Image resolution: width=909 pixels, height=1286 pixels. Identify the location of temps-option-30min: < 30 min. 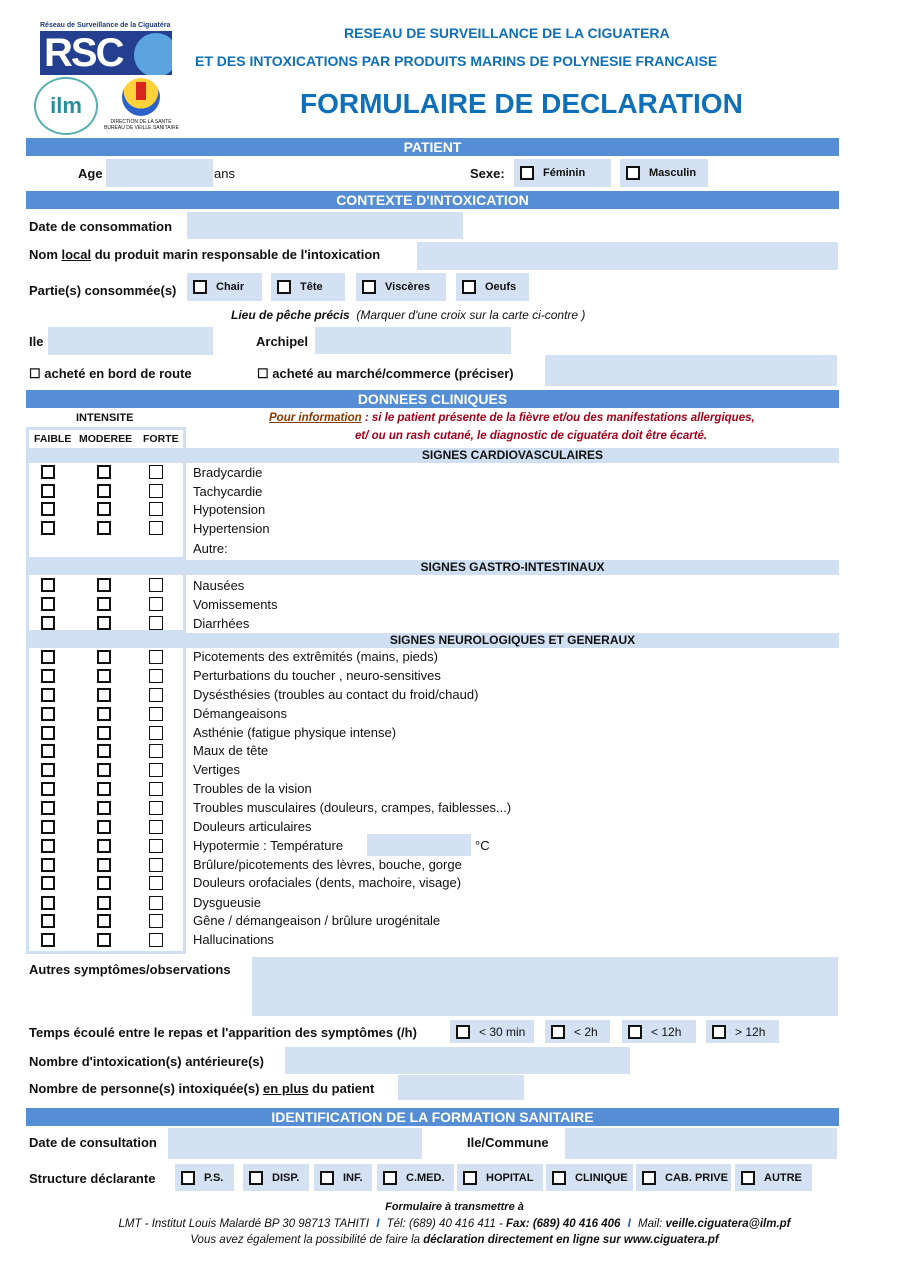
(492, 1031).